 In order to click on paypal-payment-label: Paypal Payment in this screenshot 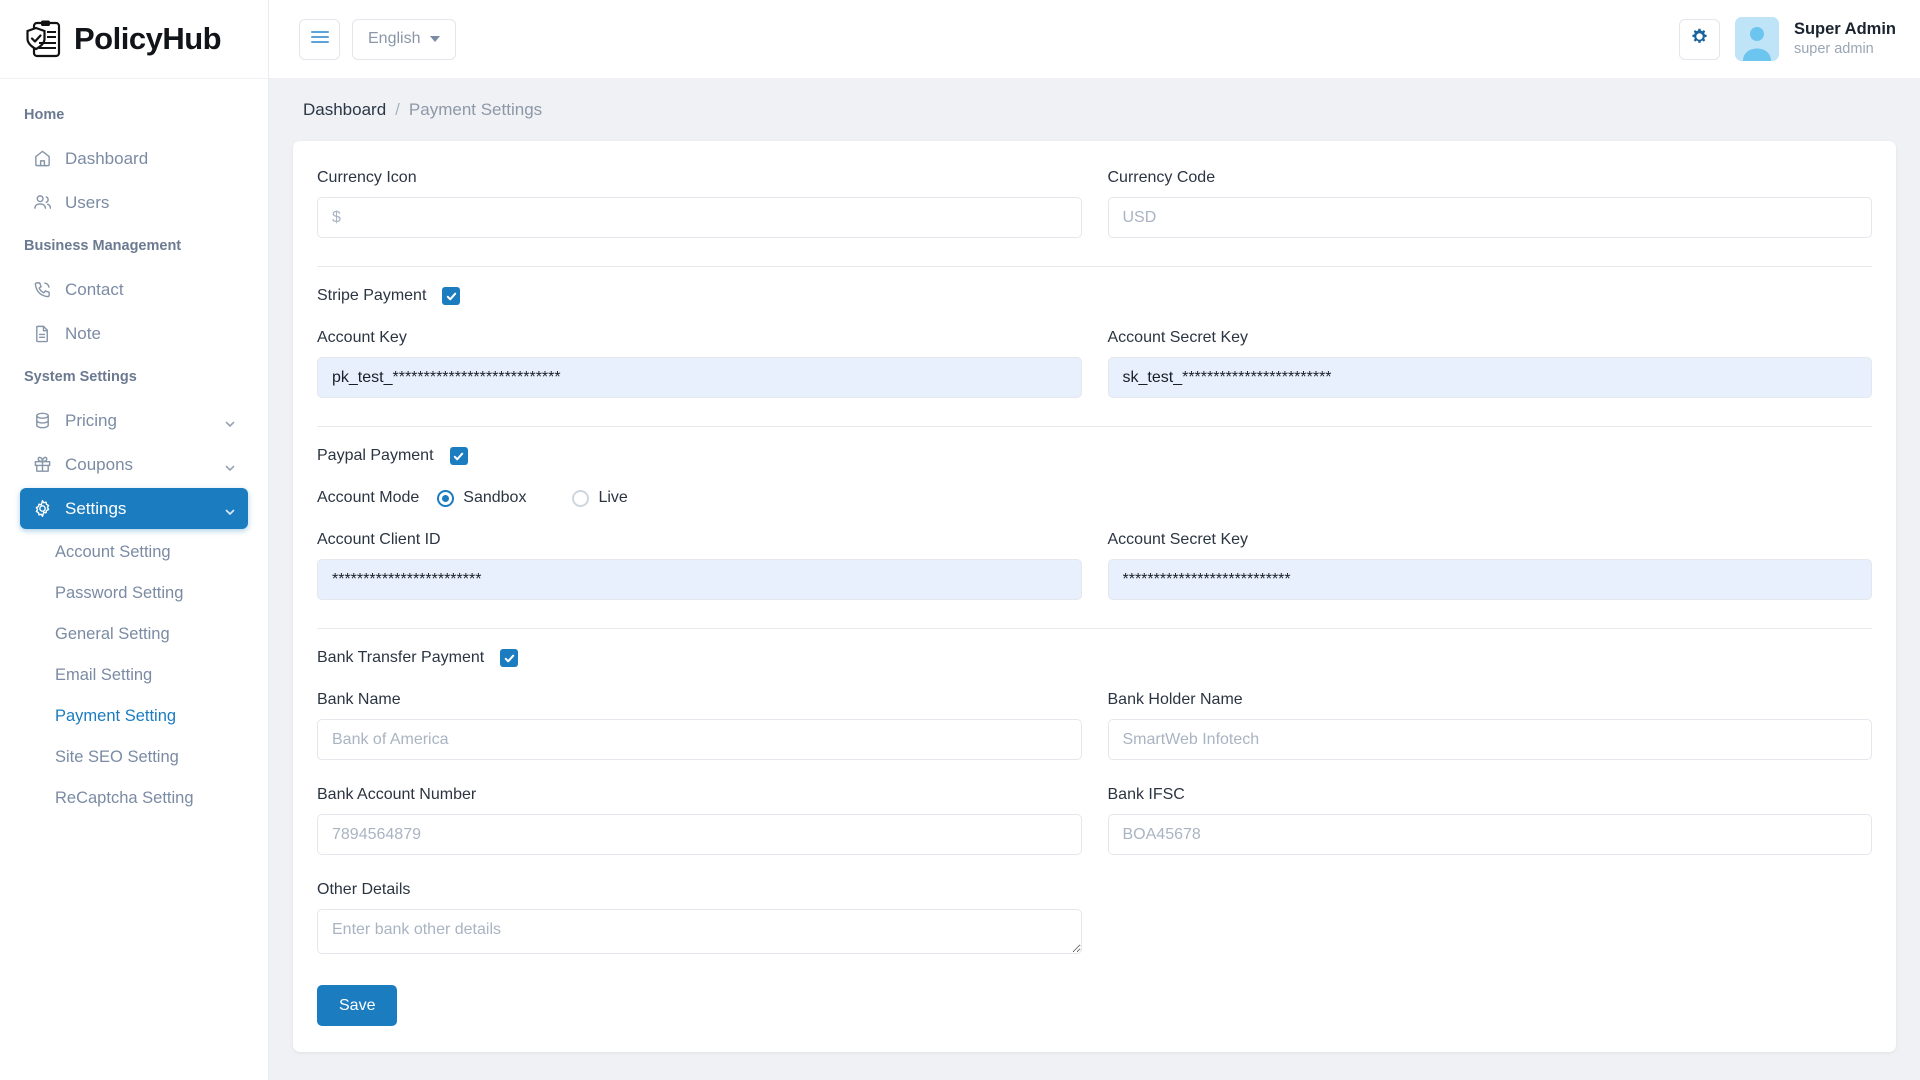, I will do `click(375, 455)`.